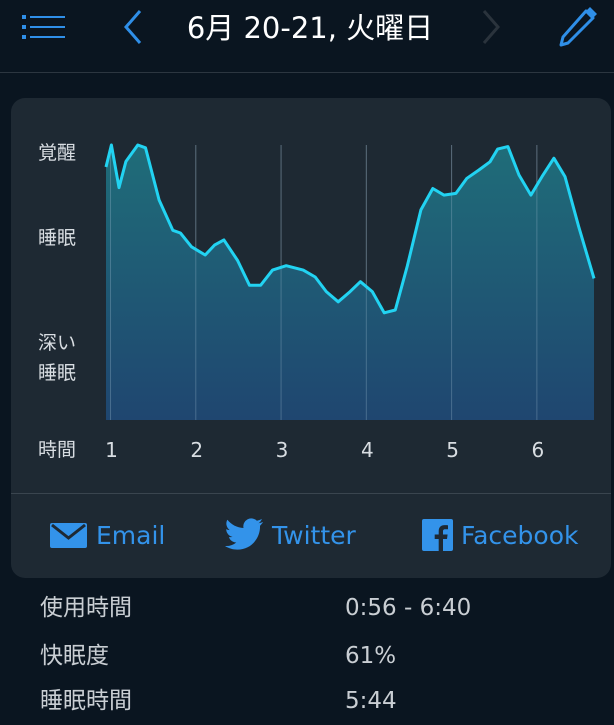 This screenshot has width=614, height=725. Describe the element at coordinates (282, 450) in the screenshot. I see `x-tick-label: 3` at that location.